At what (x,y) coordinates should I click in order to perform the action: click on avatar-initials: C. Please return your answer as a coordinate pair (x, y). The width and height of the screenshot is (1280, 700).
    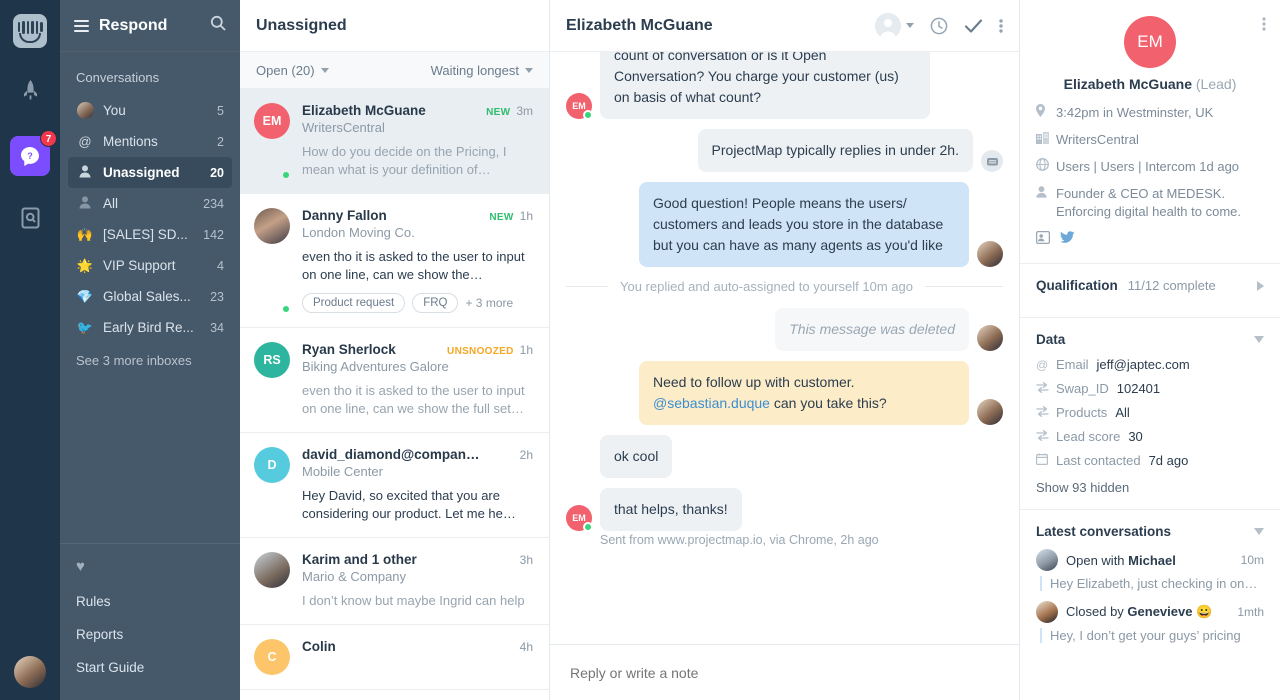
    Looking at the image, I should click on (272, 657).